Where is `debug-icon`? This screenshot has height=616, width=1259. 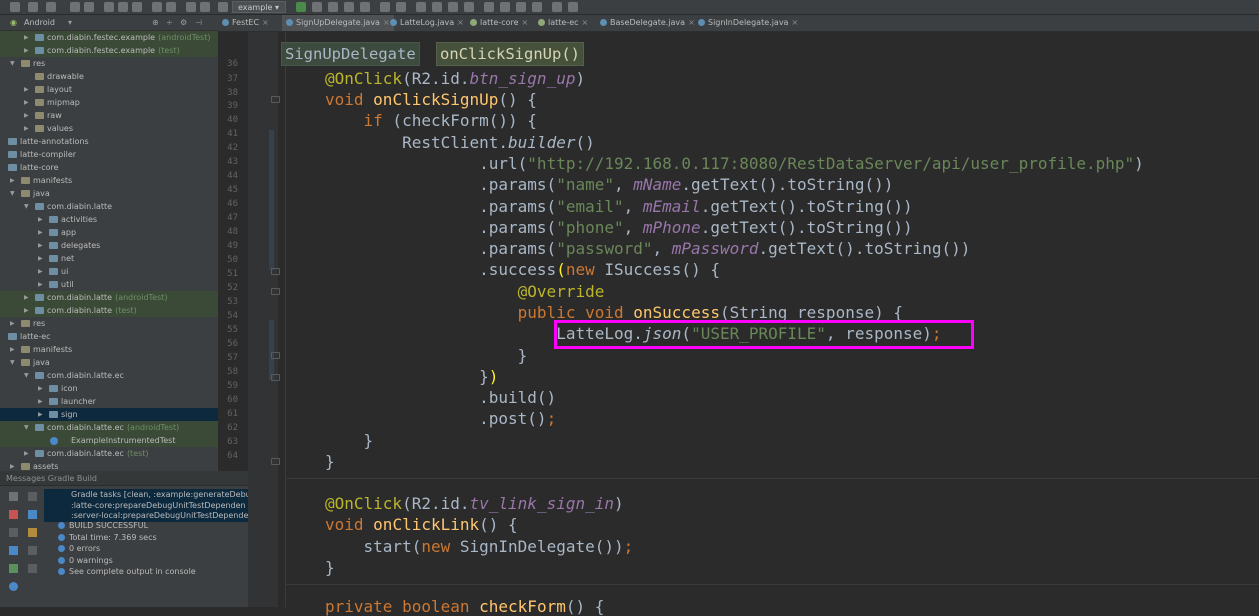
debug-icon is located at coordinates (317, 7).